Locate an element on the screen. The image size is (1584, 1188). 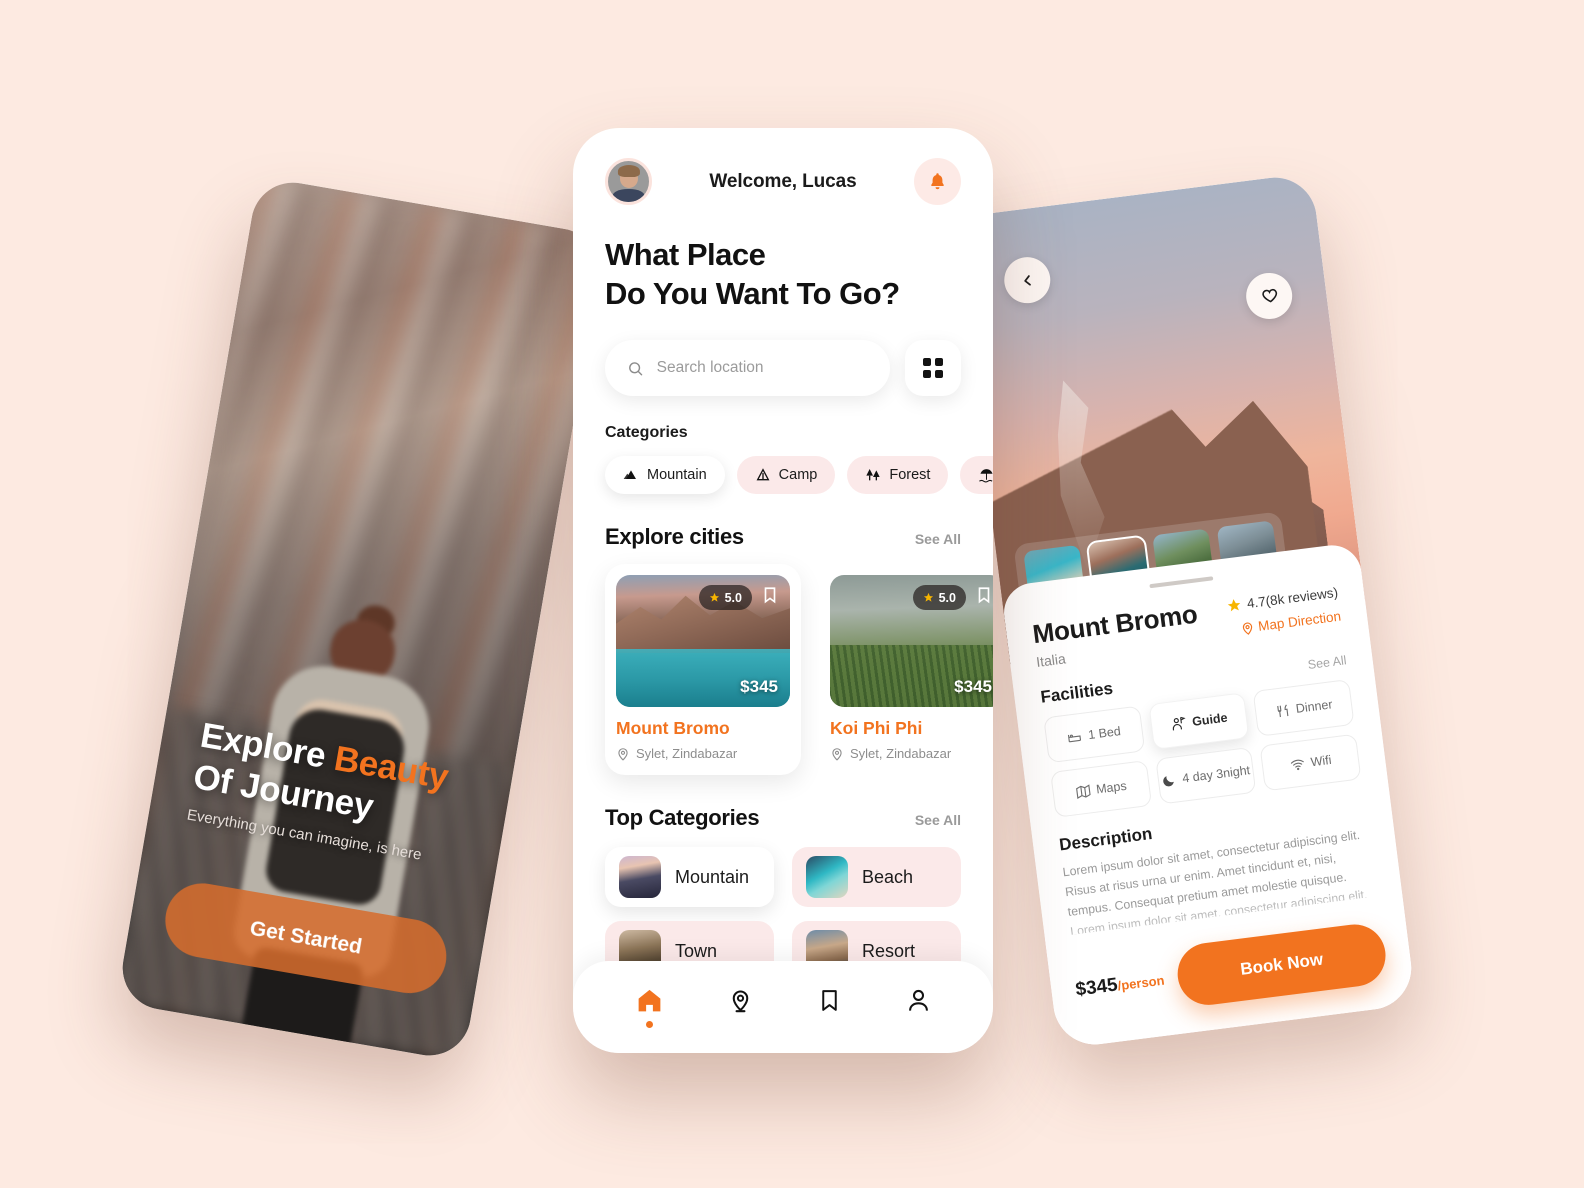
bed-icon is located at coordinates (1075, 738).